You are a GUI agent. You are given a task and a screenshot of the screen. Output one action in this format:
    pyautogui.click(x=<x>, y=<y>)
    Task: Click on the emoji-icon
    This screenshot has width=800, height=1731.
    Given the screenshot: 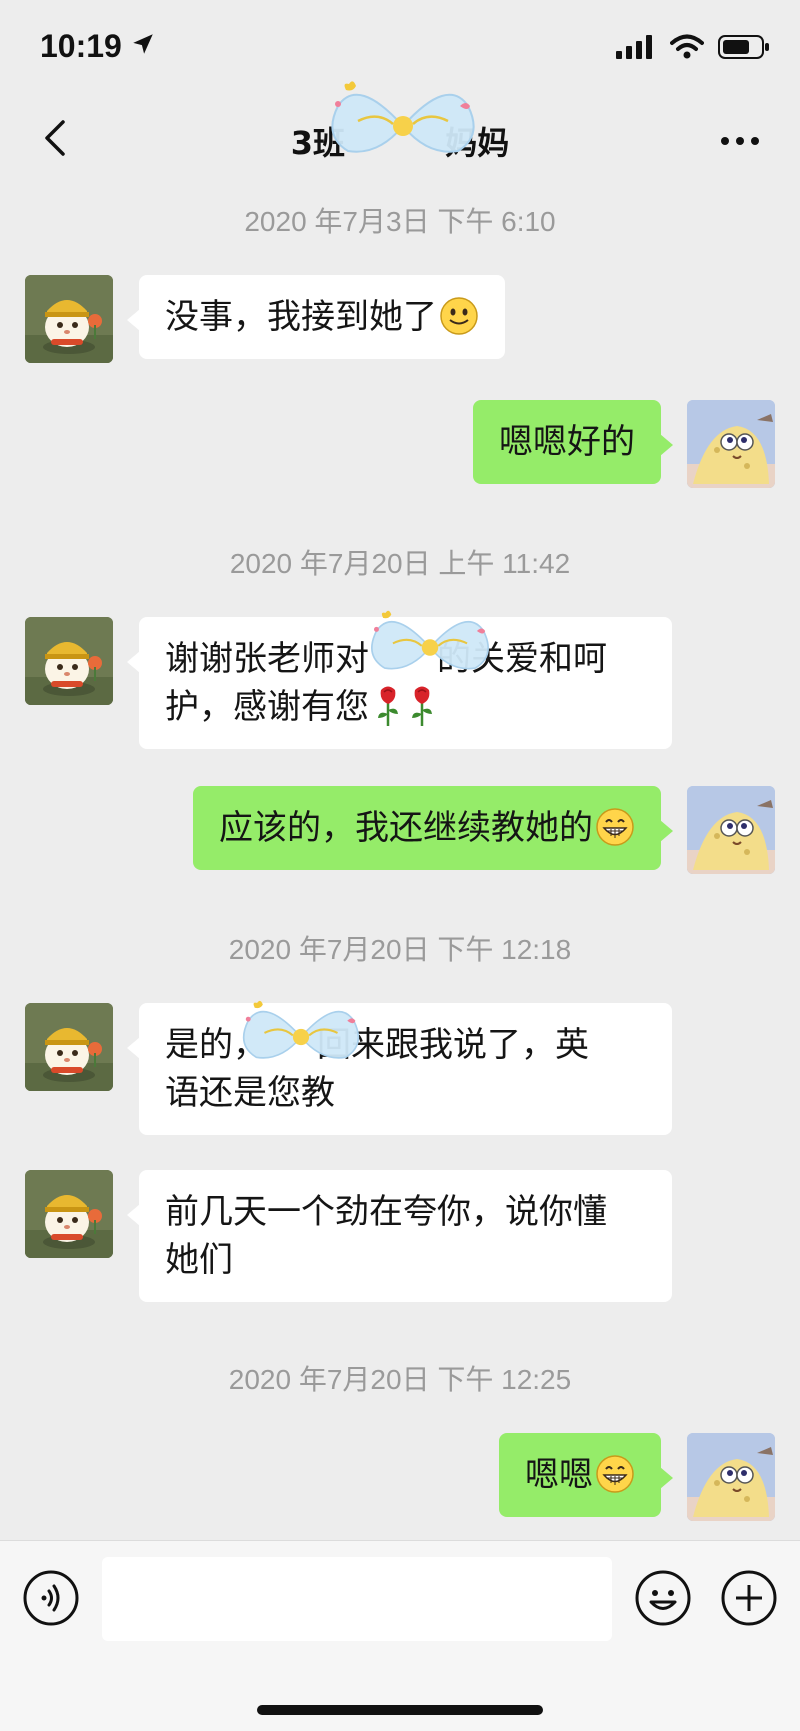 What is the action you would take?
    pyautogui.click(x=663, y=1600)
    